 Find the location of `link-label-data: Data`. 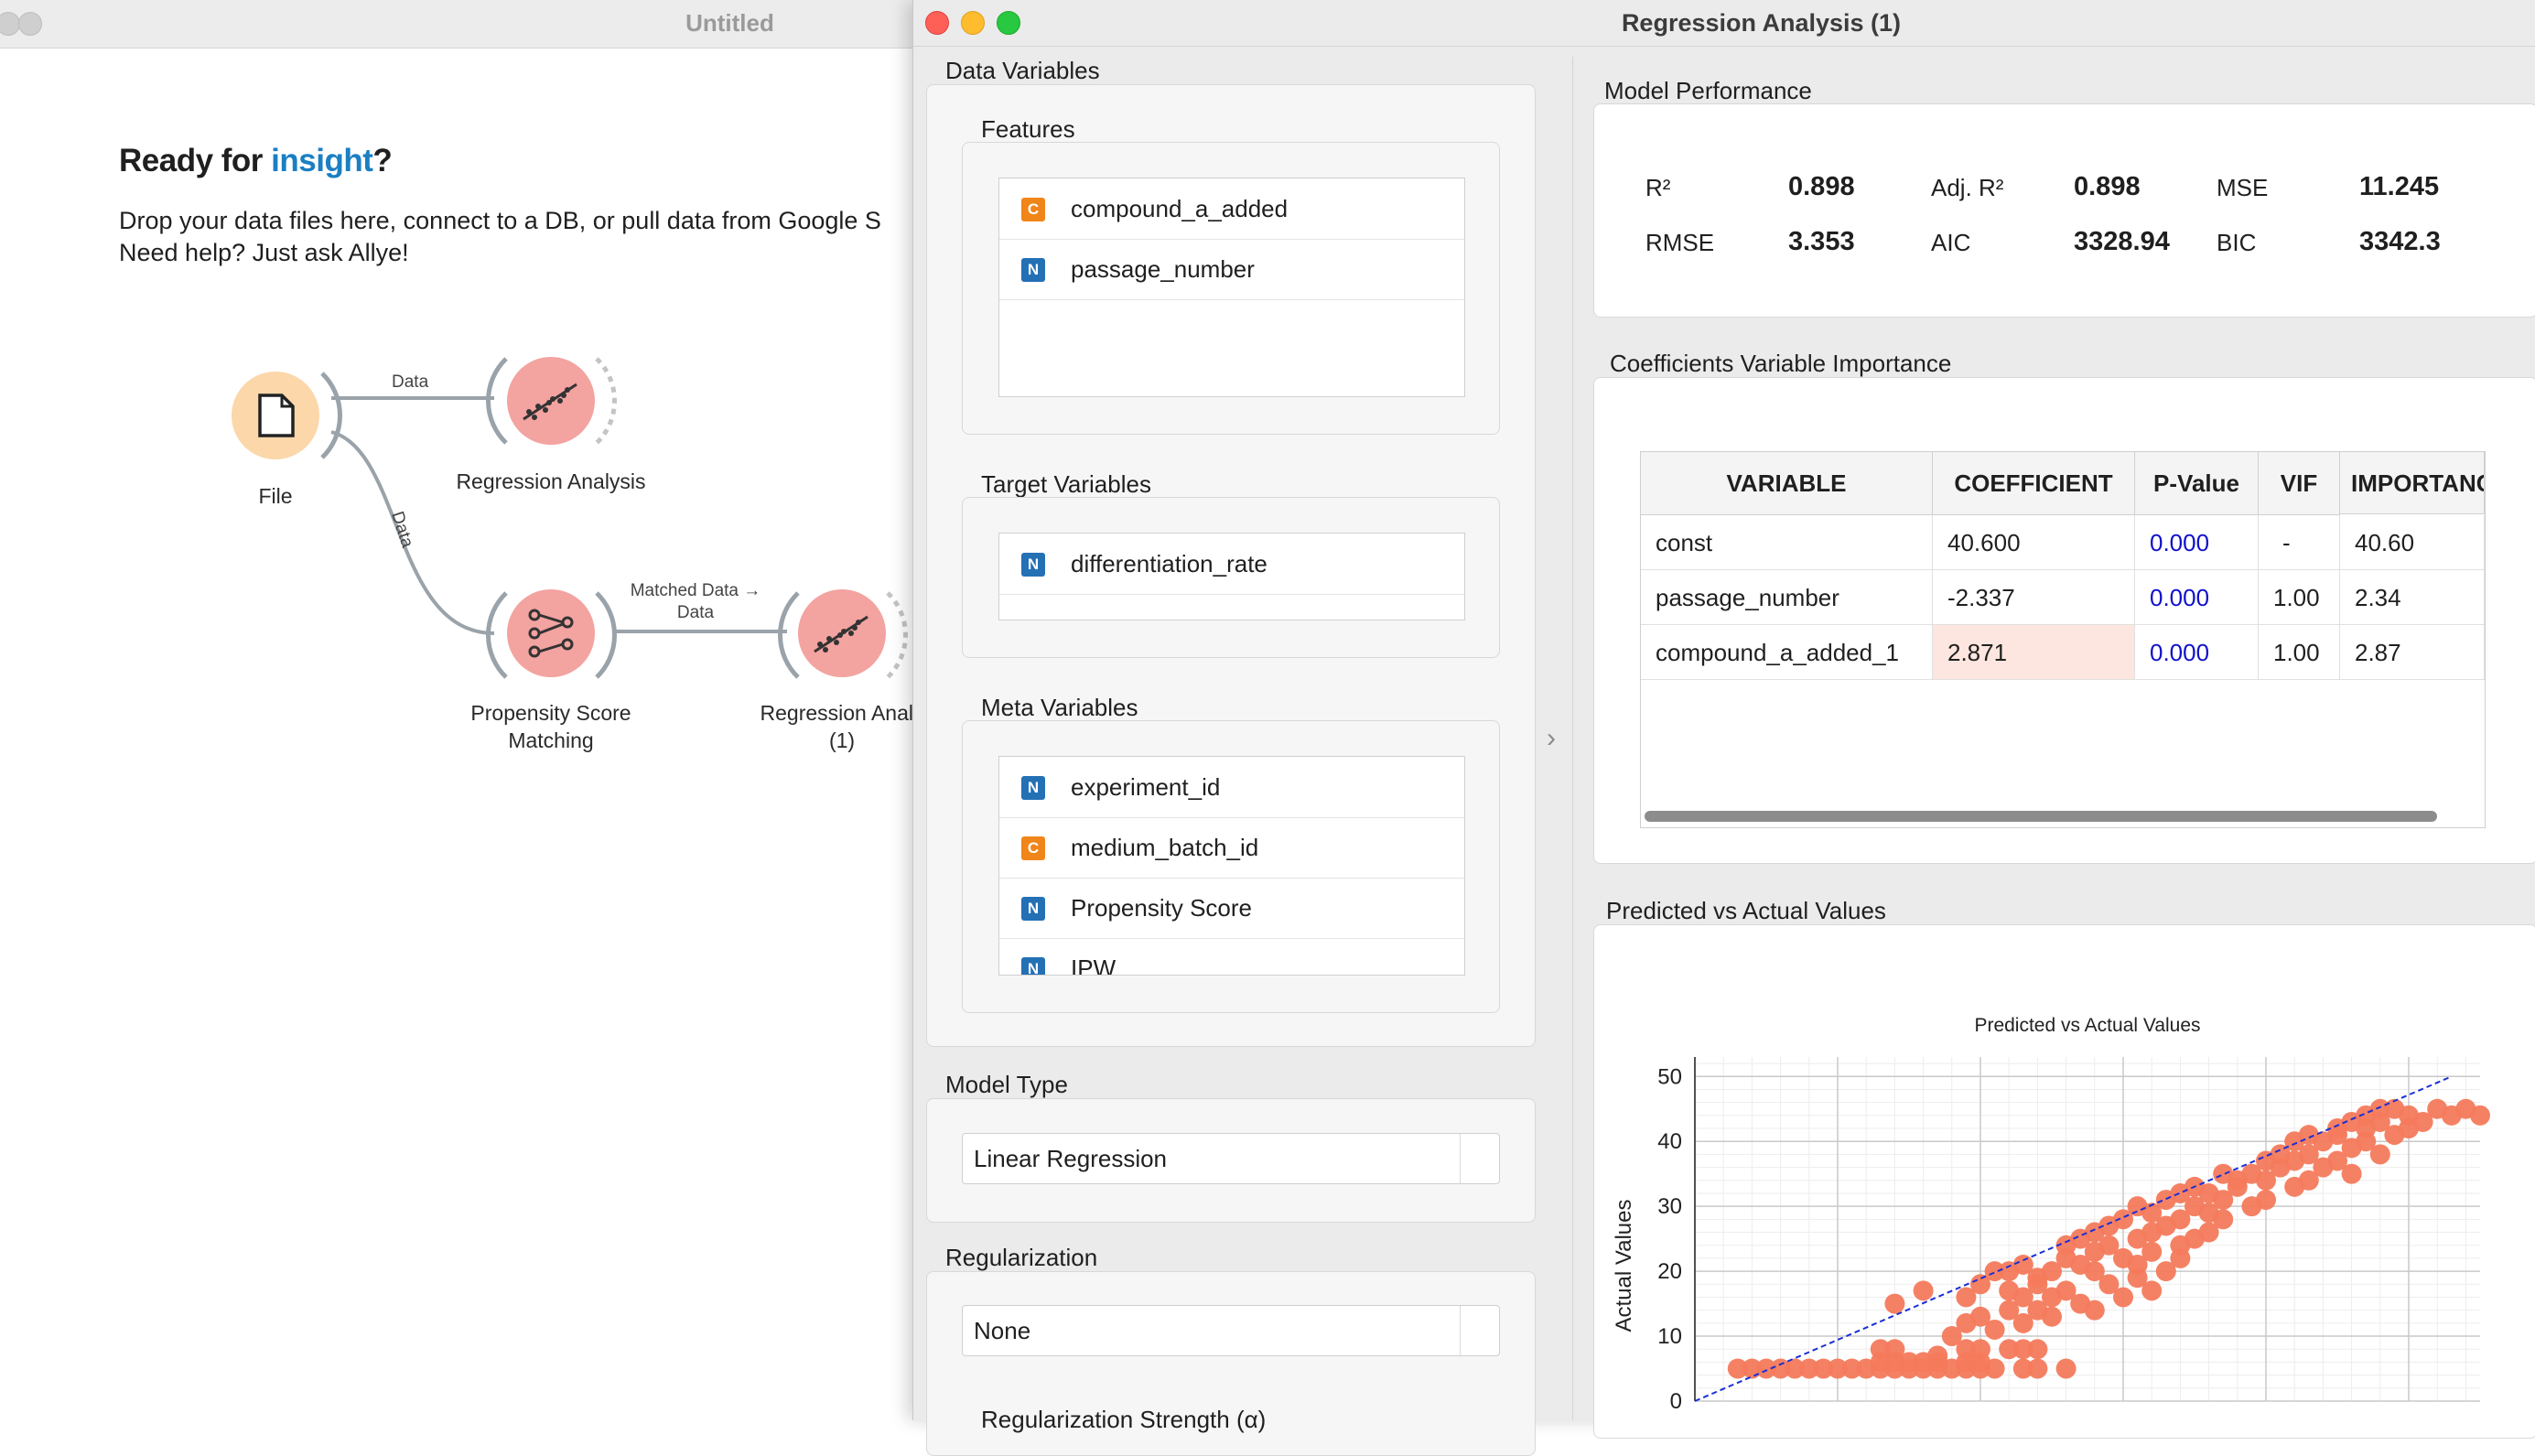

link-label-data: Data is located at coordinates (411, 382).